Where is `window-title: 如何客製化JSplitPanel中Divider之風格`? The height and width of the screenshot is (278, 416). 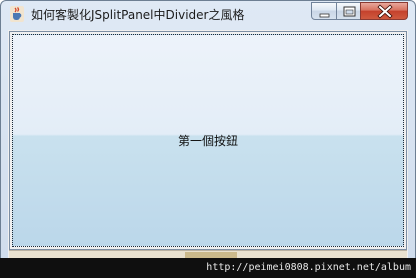 window-title: 如何客製化JSplitPanel中Divider之風格 is located at coordinates (138, 15).